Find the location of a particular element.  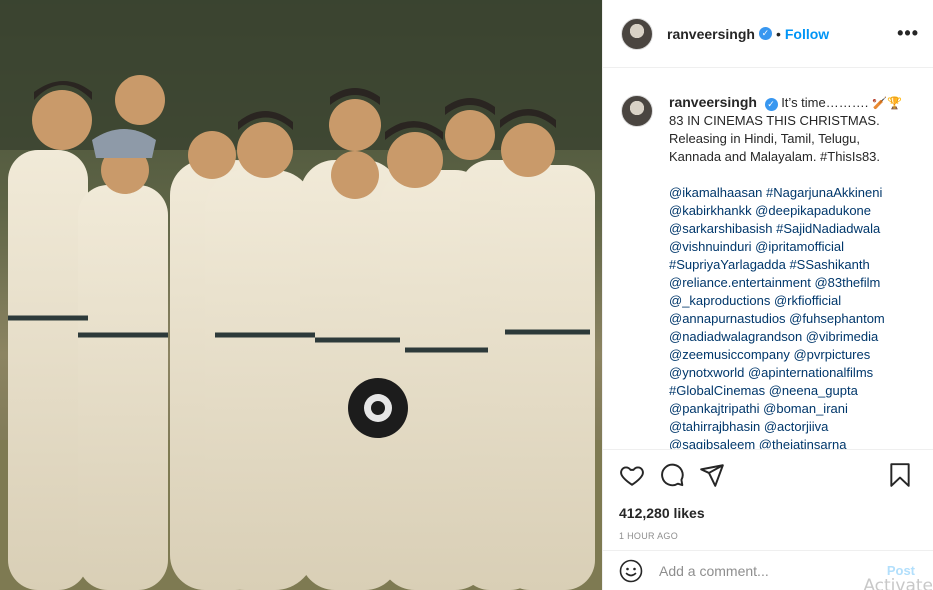

trophy-emoji-icon: 🏆 is located at coordinates (894, 103).